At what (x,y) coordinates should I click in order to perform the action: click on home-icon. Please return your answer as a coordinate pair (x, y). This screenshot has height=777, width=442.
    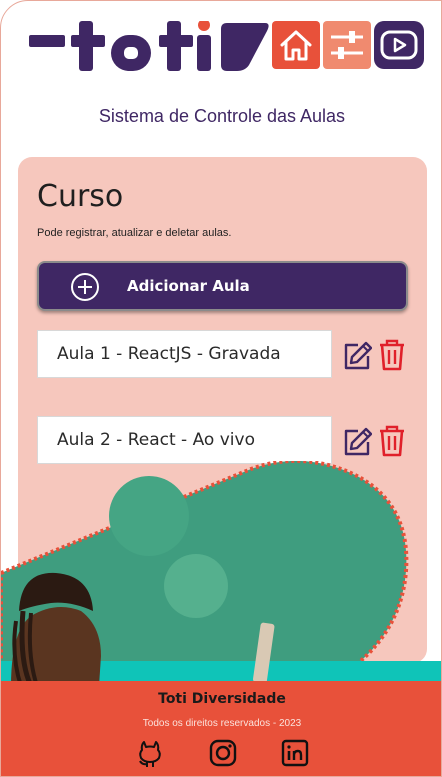
    Looking at the image, I should click on (296, 45).